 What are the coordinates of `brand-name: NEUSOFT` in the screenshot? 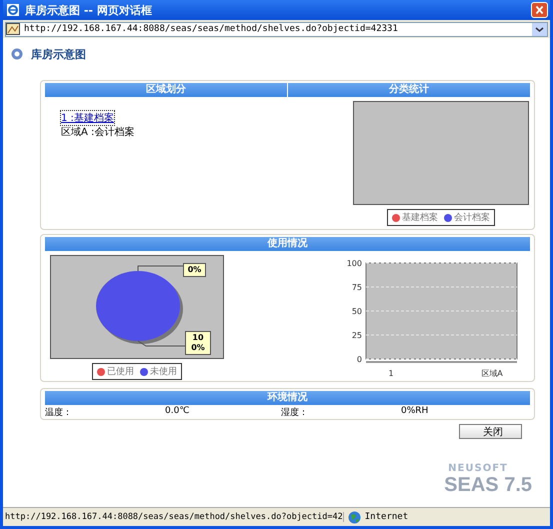 It's located at (478, 468).